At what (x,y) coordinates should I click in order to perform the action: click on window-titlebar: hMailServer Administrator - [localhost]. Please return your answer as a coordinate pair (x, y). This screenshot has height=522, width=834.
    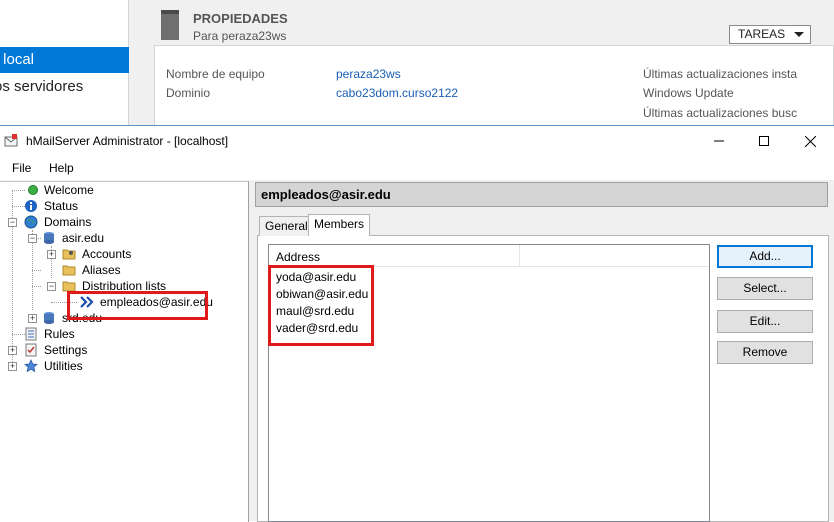
    Looking at the image, I should click on (417, 141).